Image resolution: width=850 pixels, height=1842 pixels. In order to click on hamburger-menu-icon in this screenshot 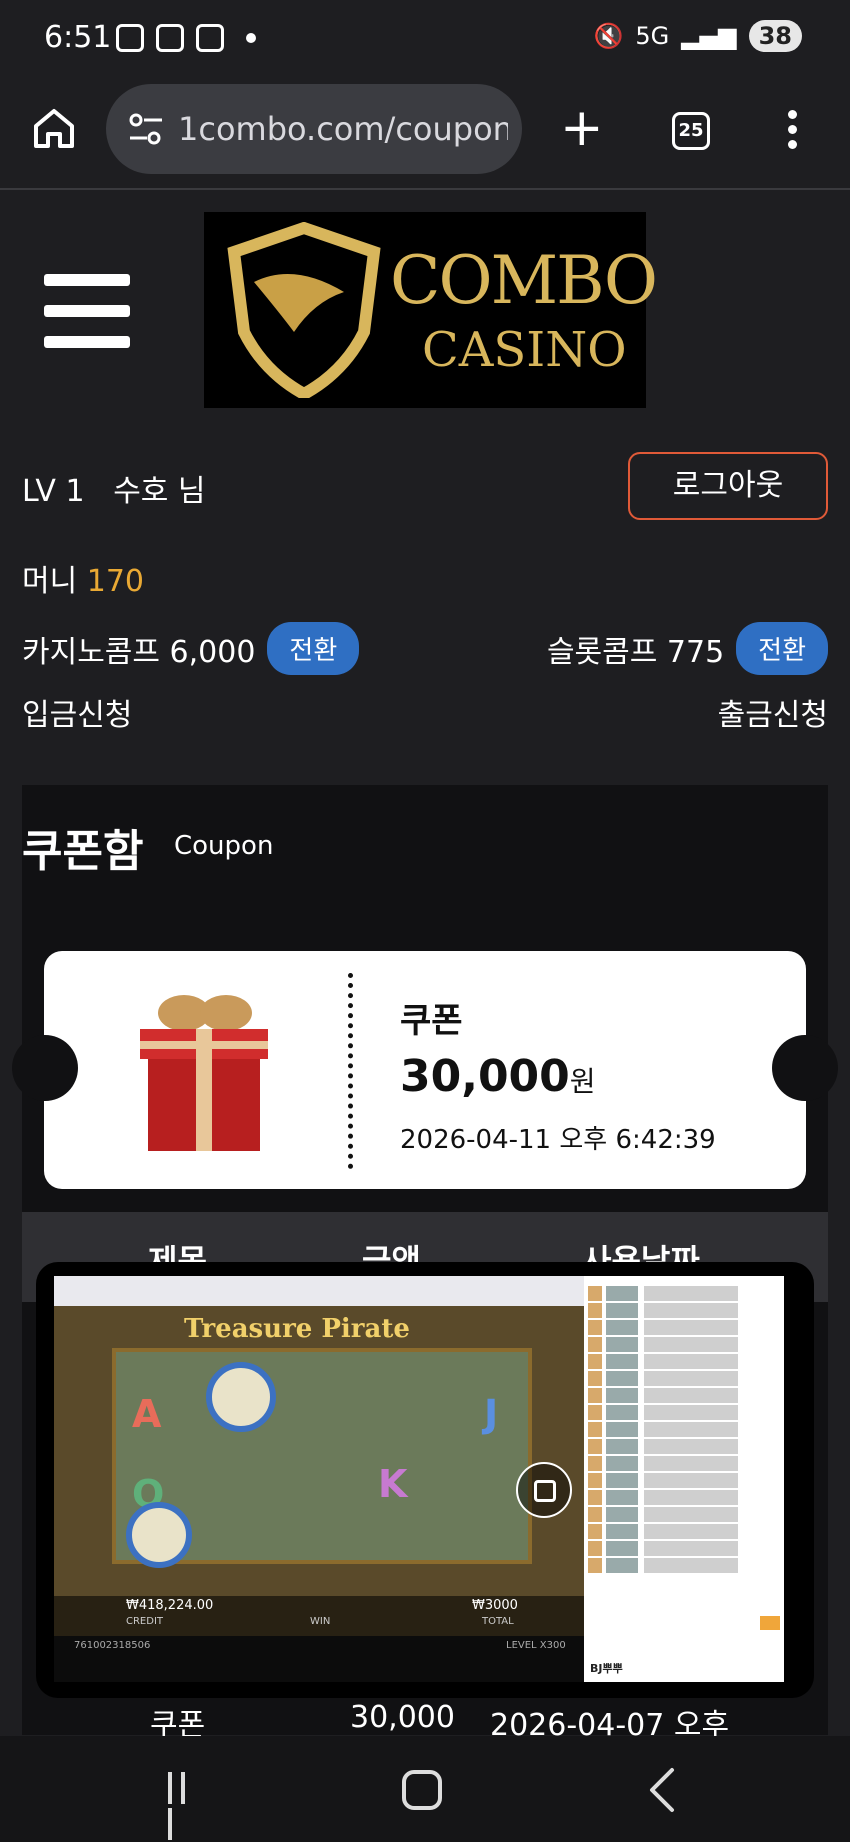, I will do `click(87, 311)`.